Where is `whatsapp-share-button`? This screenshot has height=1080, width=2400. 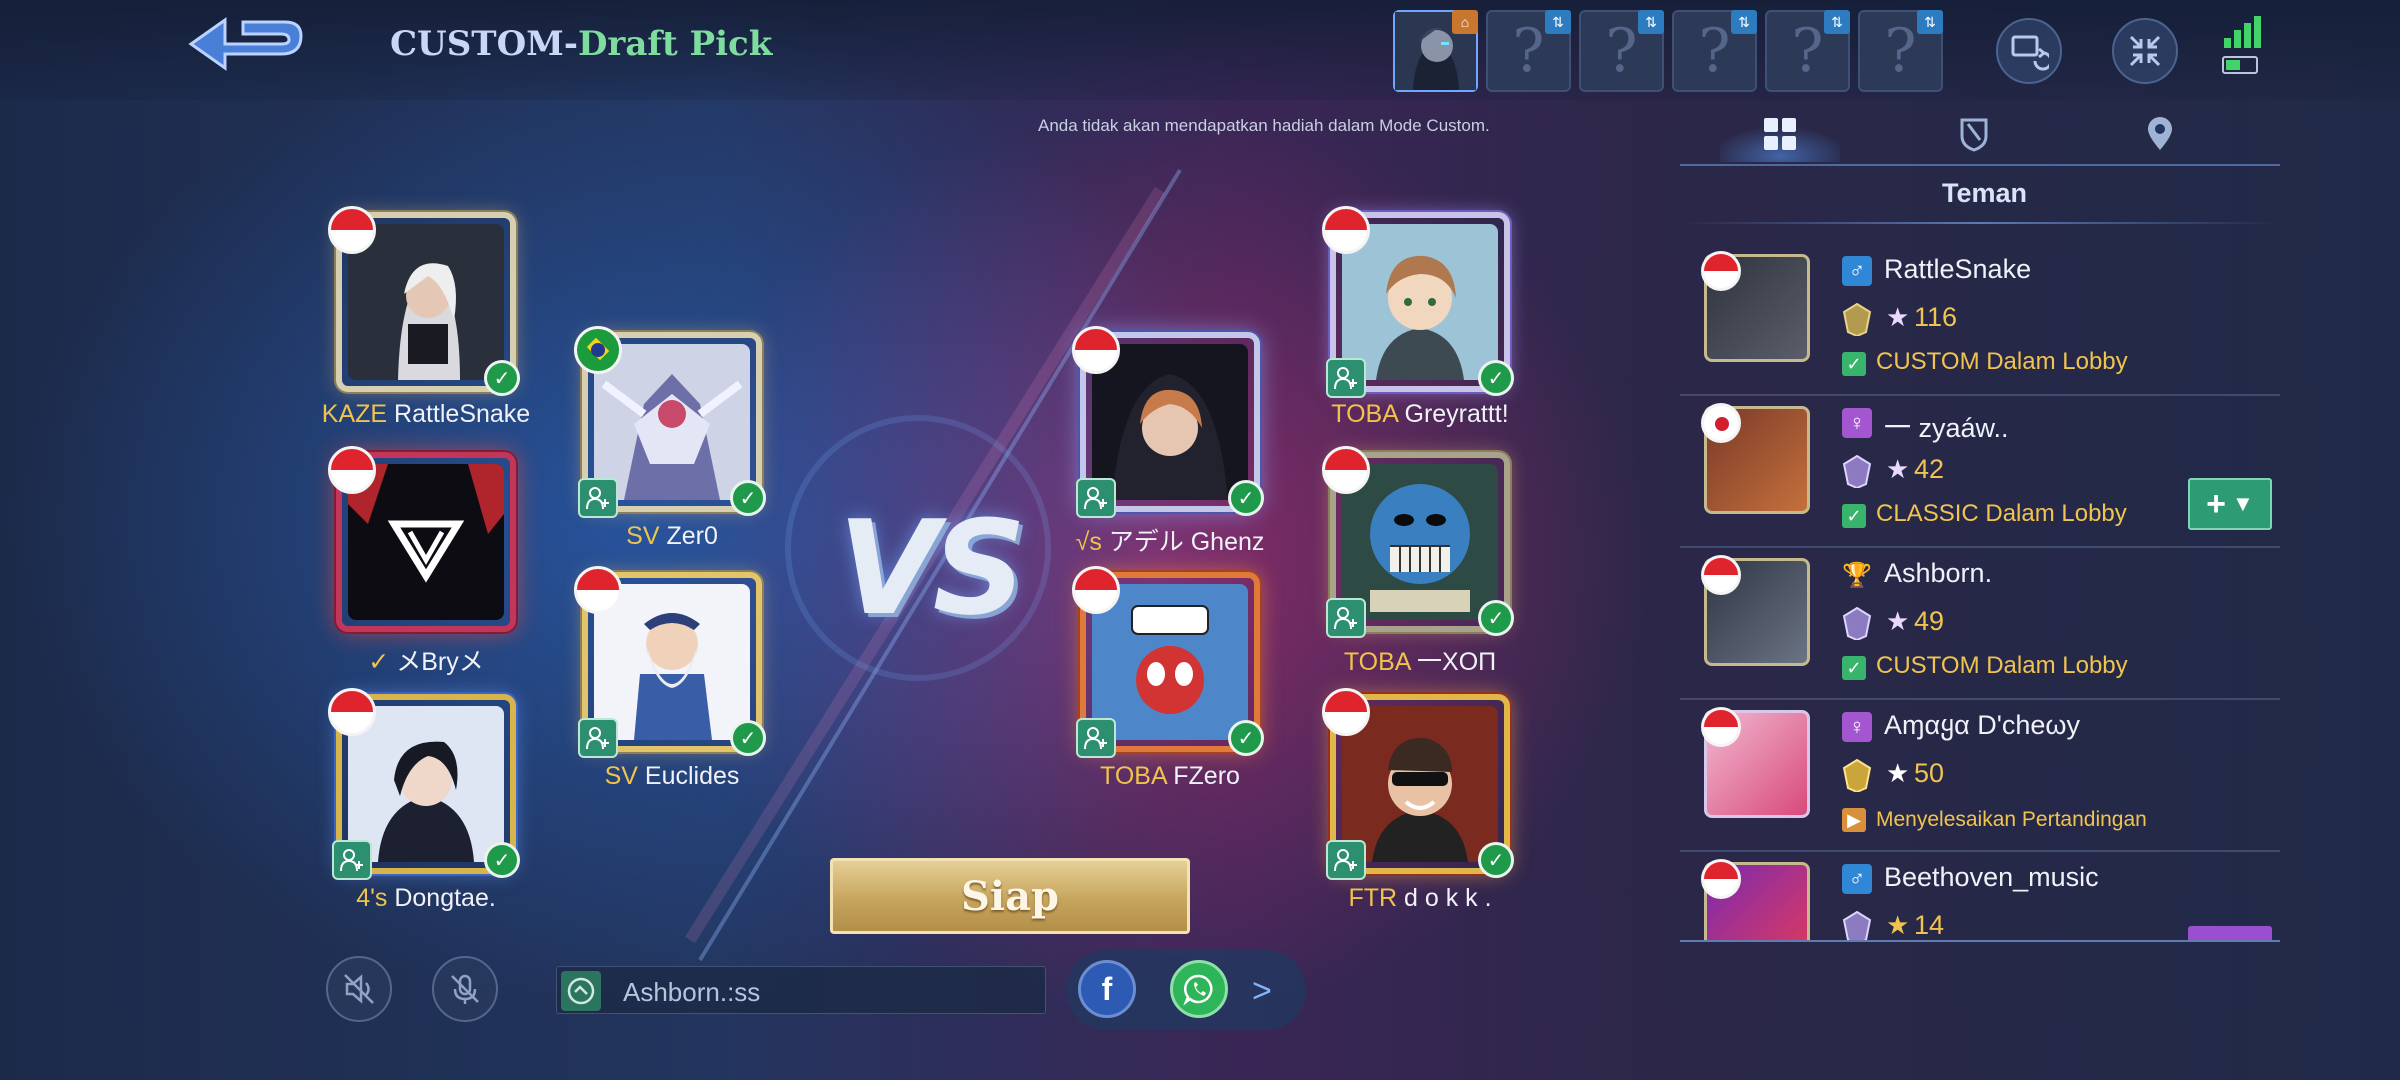
whatsapp-share-button is located at coordinates (1199, 989).